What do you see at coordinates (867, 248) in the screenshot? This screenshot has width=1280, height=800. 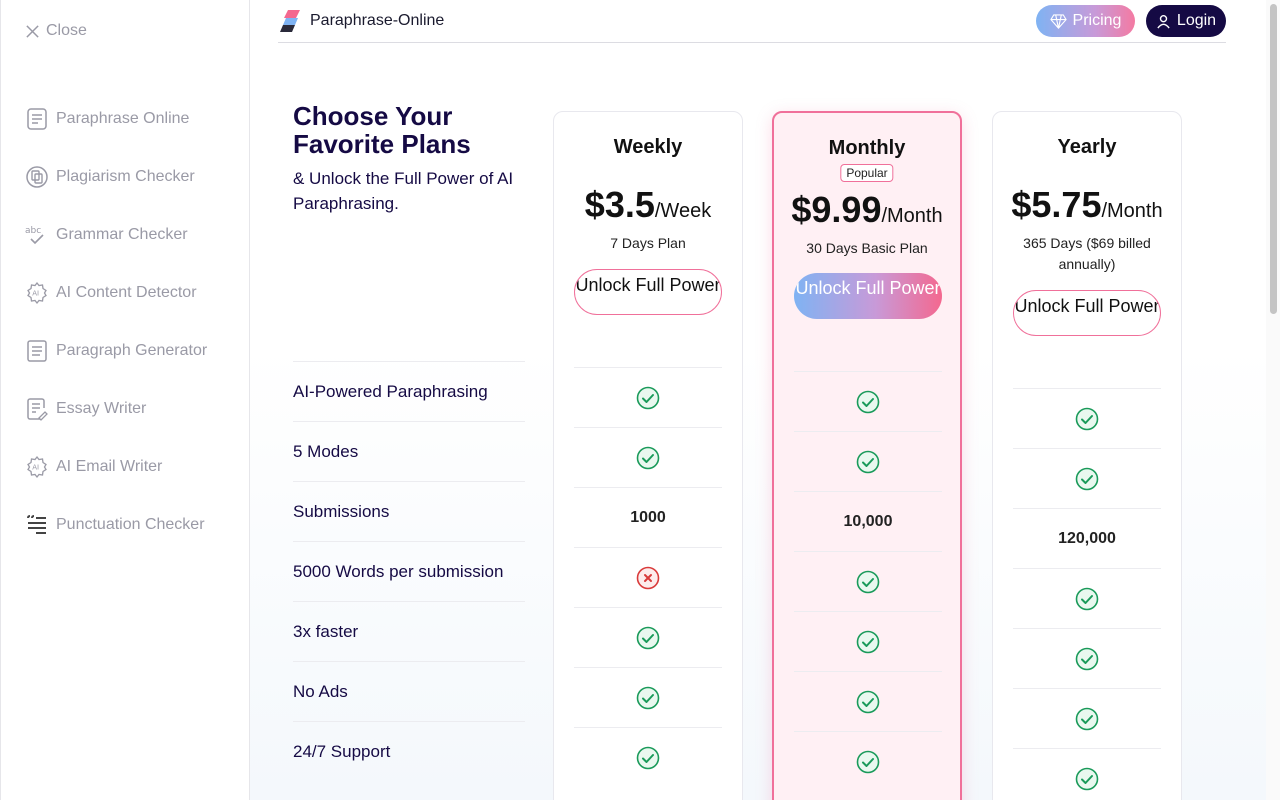 I see `plan-description: 30 Days Basic Plan` at bounding box center [867, 248].